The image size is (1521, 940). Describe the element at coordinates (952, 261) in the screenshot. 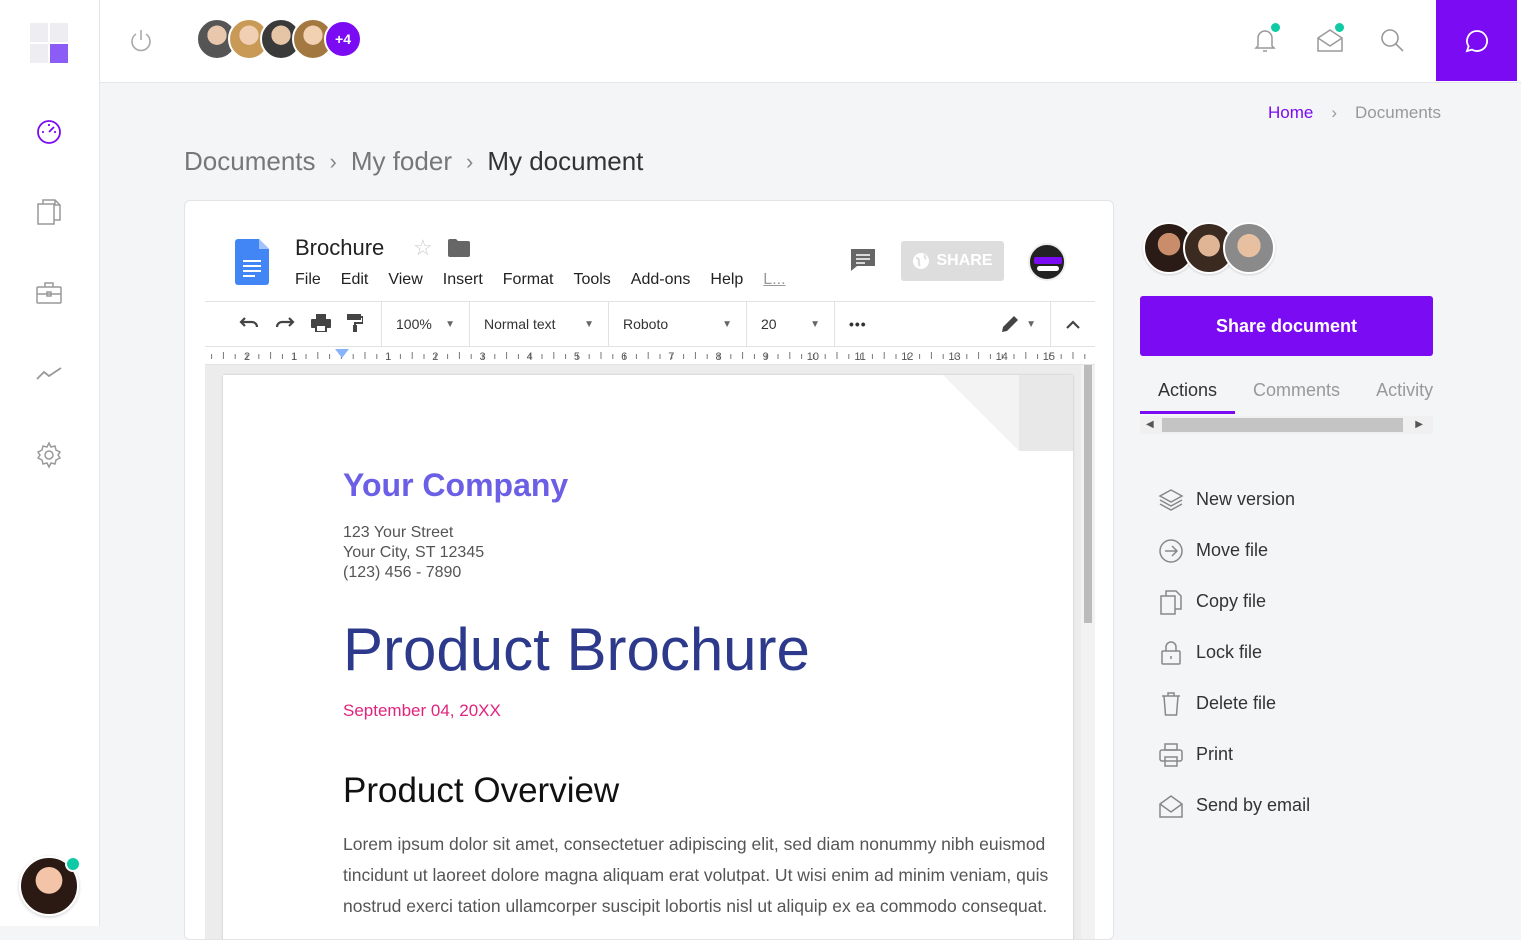

I see `doc-share-button: SHARE` at that location.